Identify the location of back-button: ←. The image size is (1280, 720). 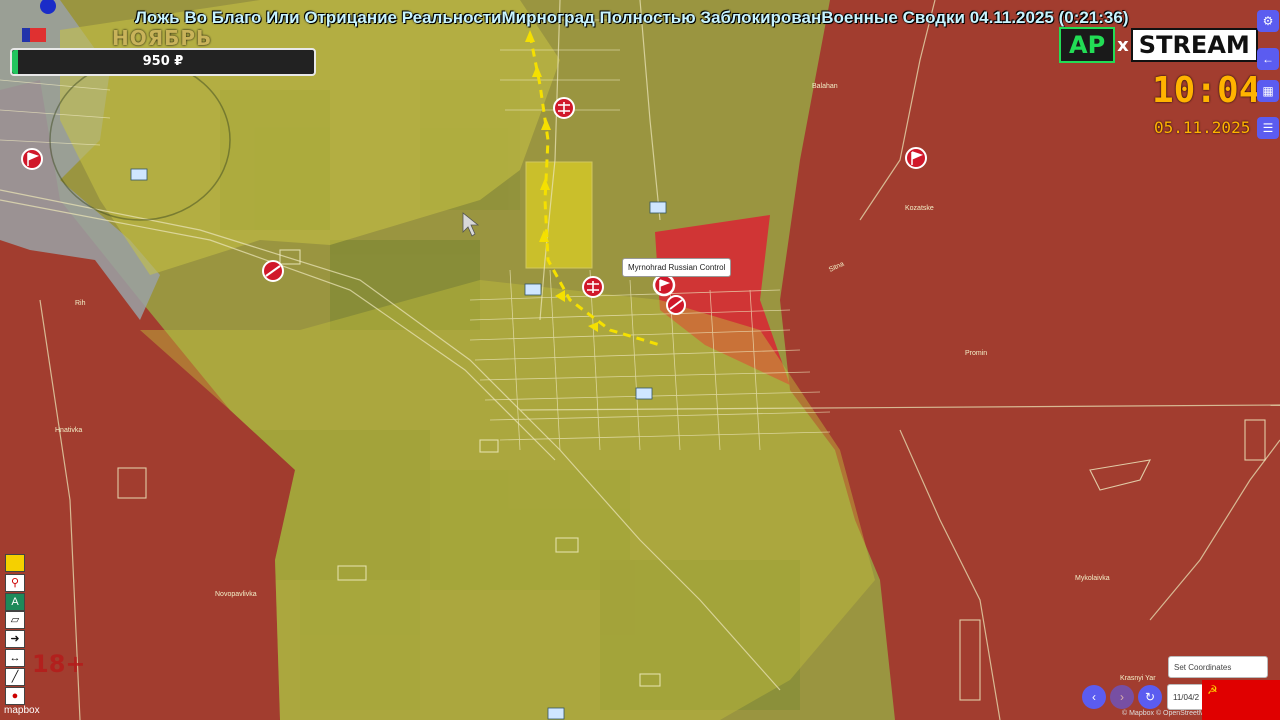
(1268, 59).